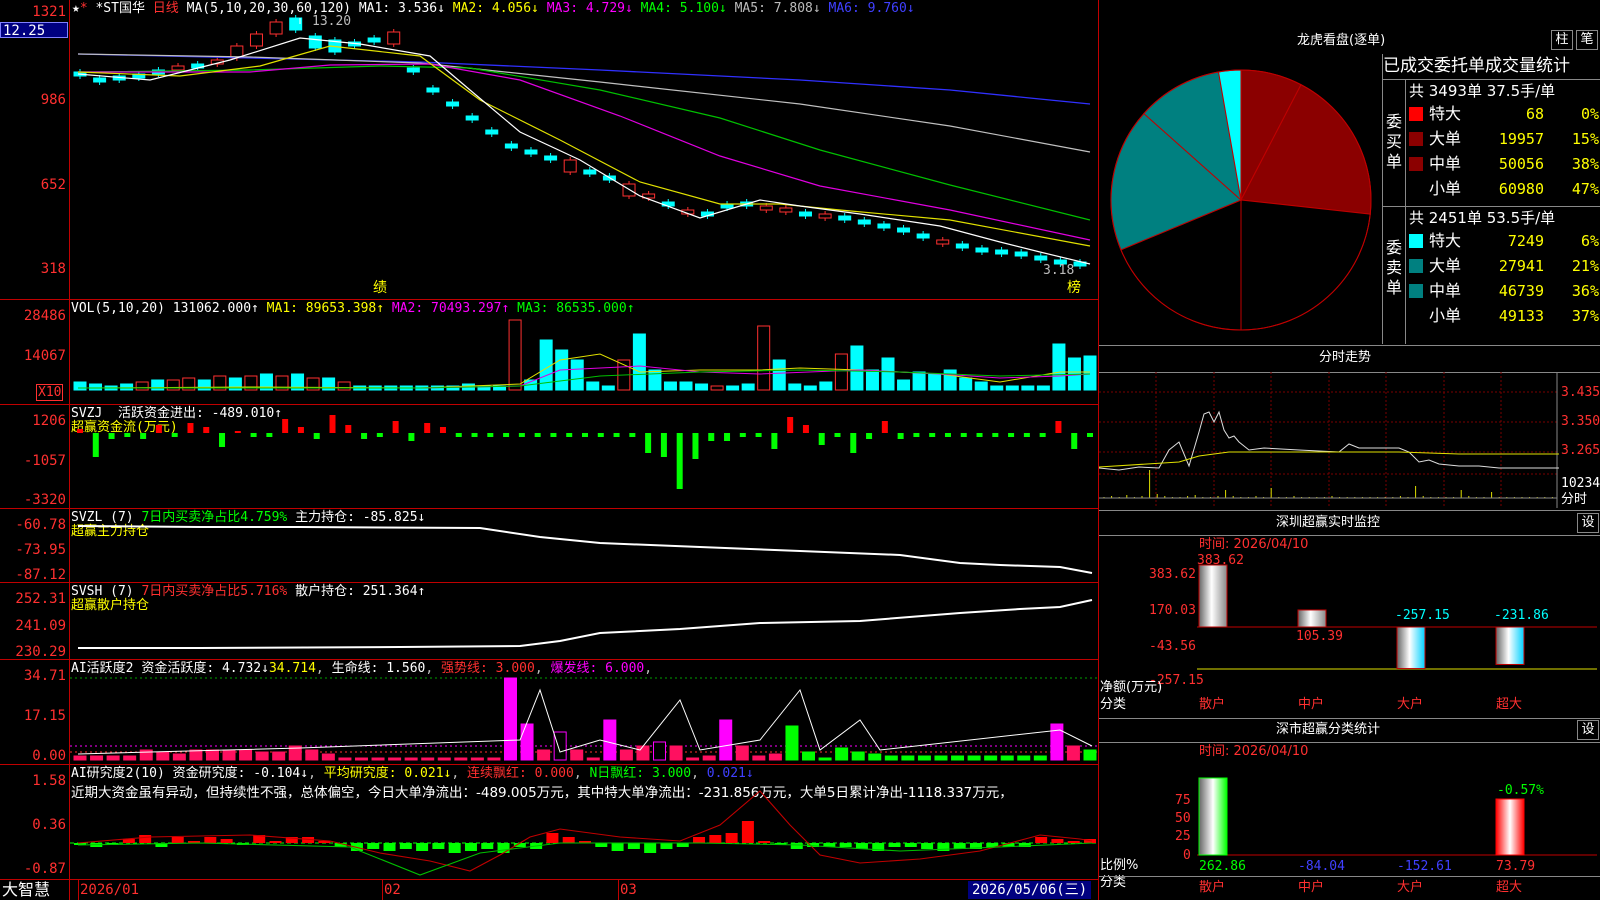  Describe the element at coordinates (332, 21) in the screenshot. I see `high-mark: 13.20` at that location.